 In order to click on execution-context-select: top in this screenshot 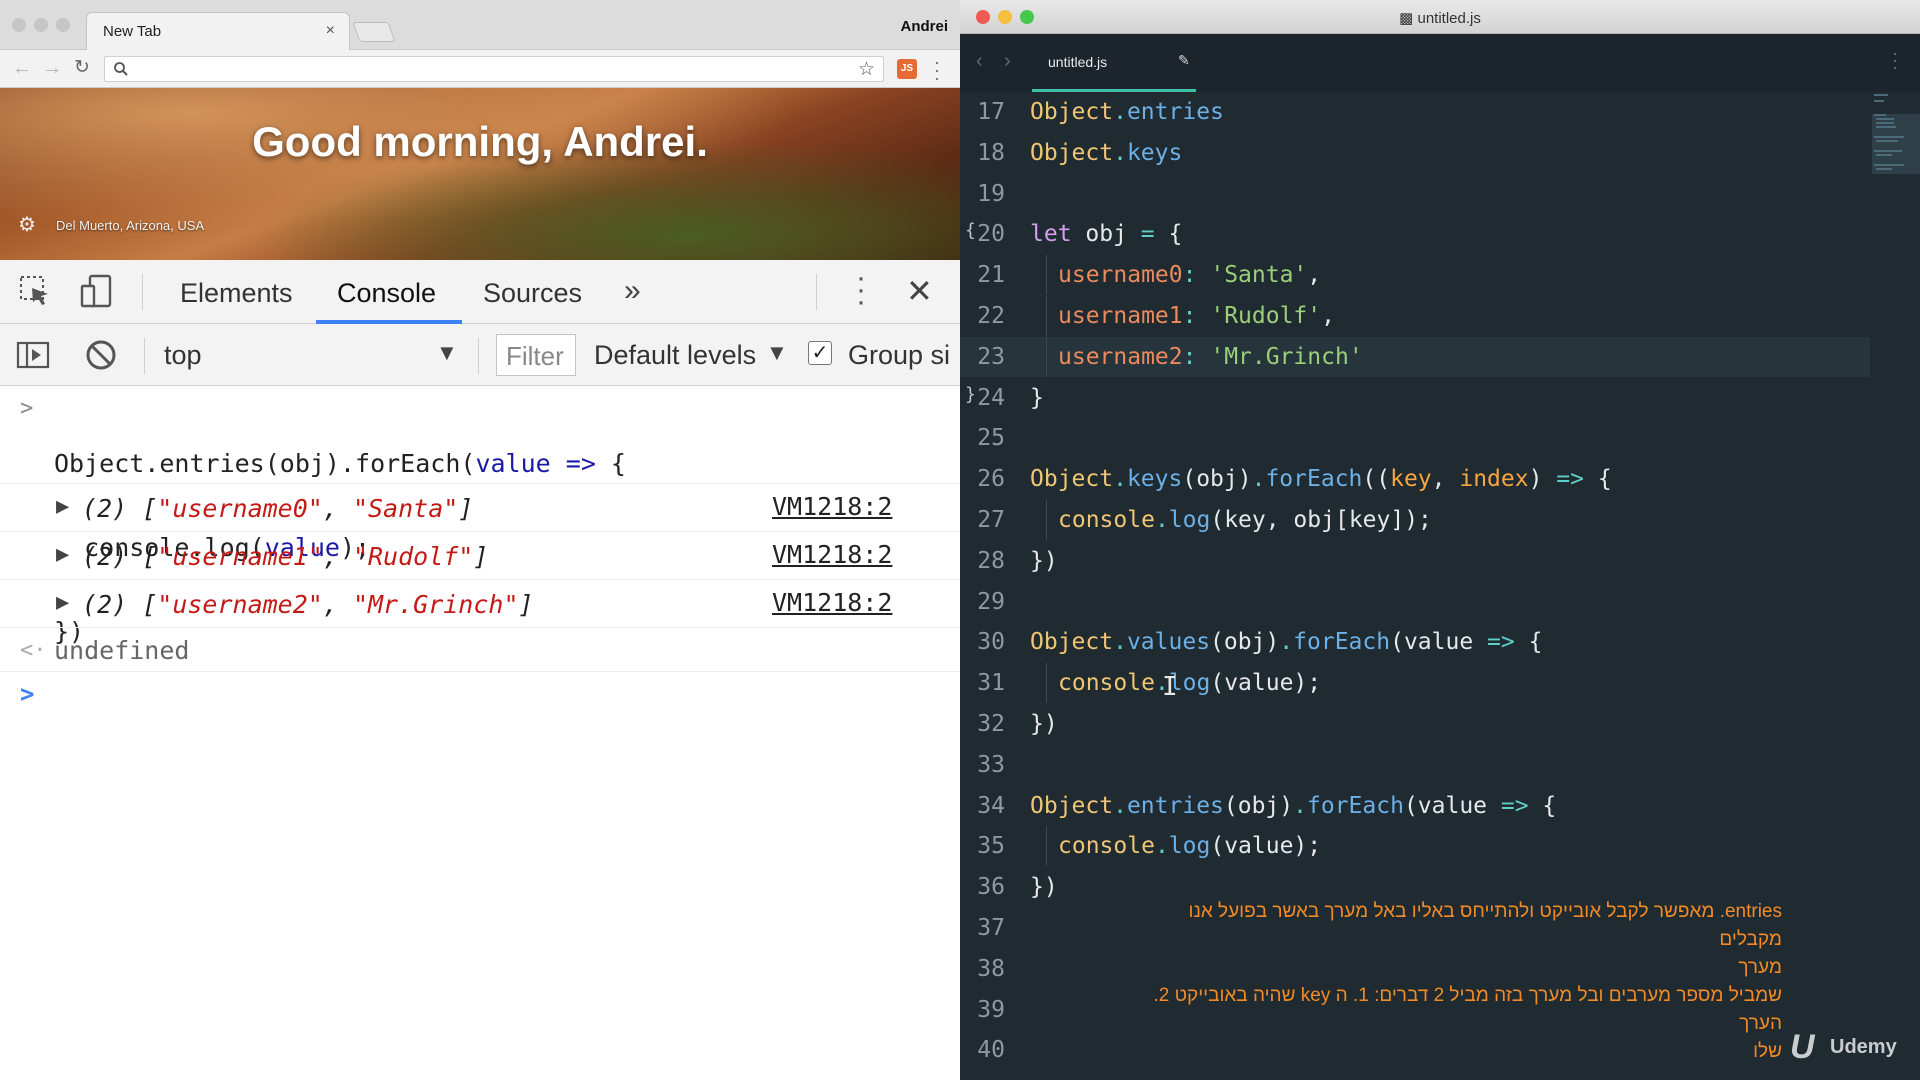, I will do `click(183, 355)`.